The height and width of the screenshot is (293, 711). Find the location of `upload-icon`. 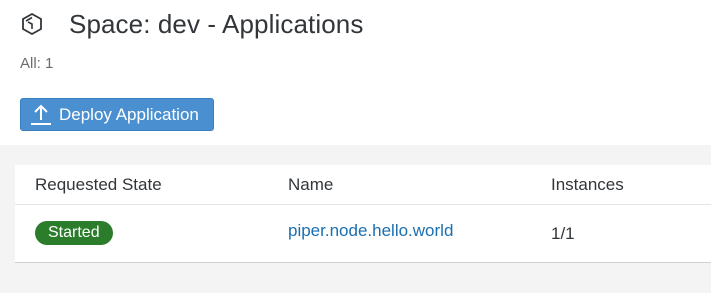

upload-icon is located at coordinates (41, 115).